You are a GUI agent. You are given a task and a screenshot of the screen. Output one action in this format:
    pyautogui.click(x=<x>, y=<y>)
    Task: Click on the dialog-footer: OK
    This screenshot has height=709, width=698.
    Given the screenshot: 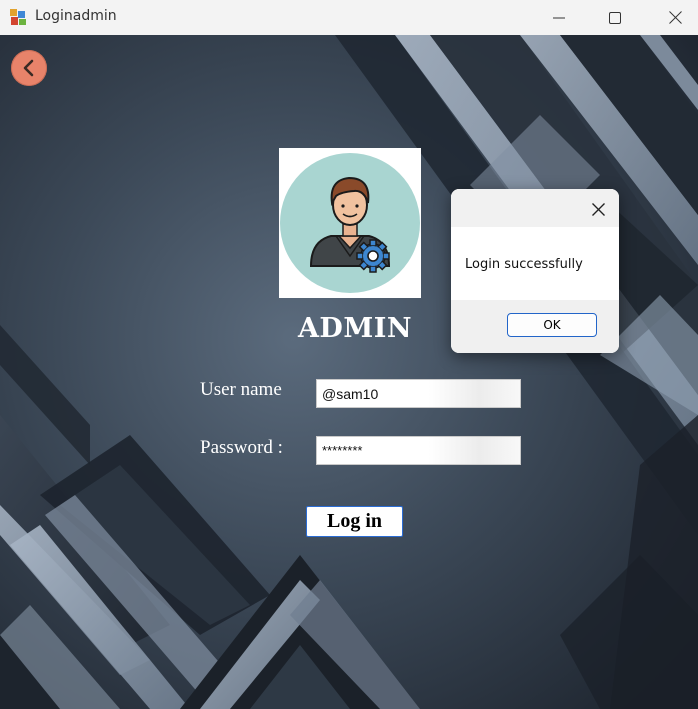 What is the action you would take?
    pyautogui.click(x=535, y=326)
    